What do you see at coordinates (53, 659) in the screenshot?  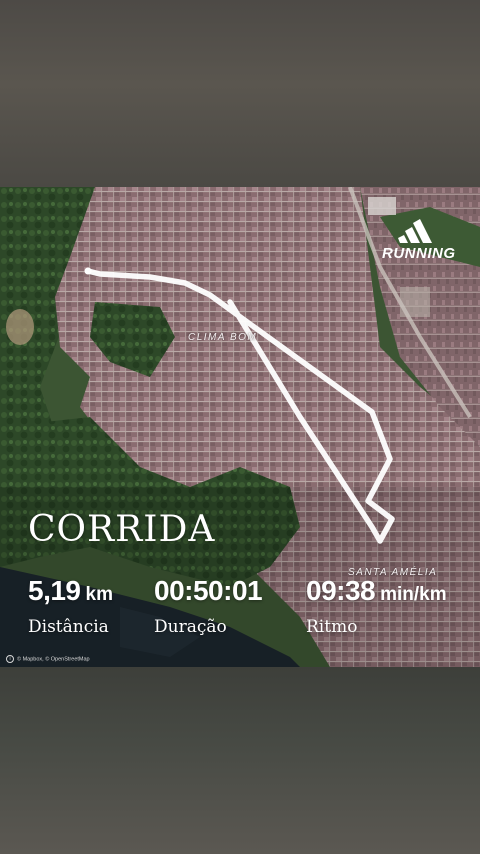 I see `attribution-text: © Mapbox, © OpenStreetMap` at bounding box center [53, 659].